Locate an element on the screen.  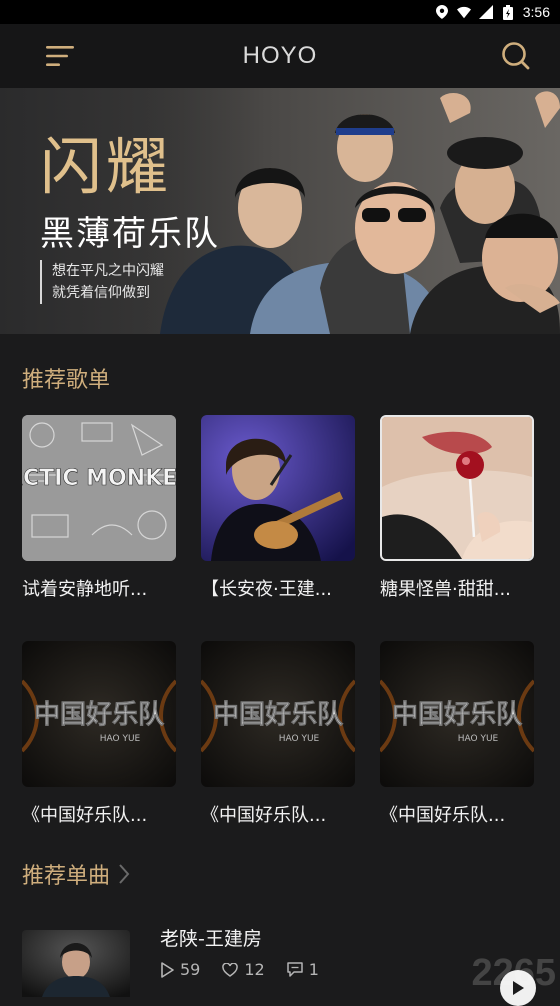
banner-headline: 闪耀 is located at coordinates (106, 166).